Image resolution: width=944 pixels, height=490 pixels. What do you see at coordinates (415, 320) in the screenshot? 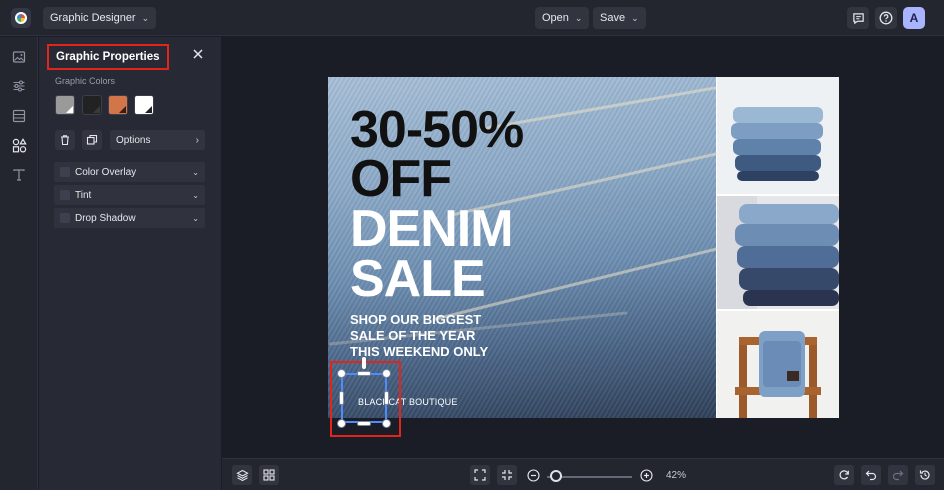
I see `subline-1: SHOP OUR BIGGEST` at bounding box center [415, 320].